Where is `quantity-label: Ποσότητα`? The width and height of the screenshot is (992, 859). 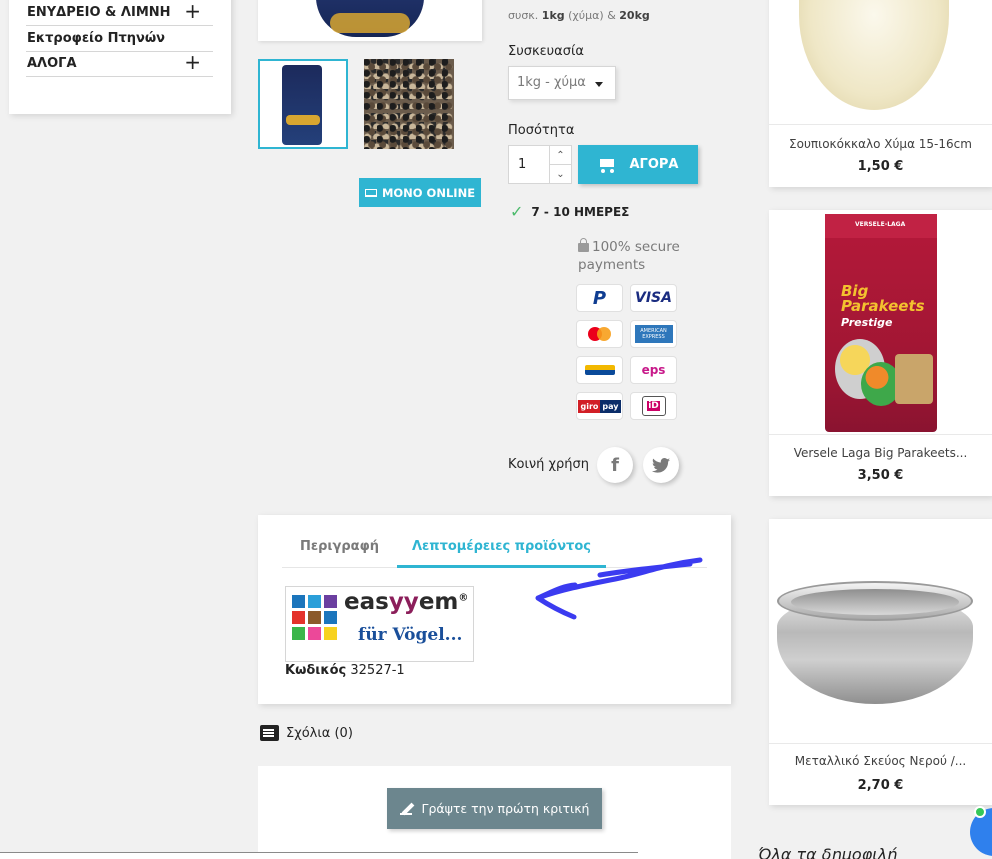
quantity-label: Ποσότητα is located at coordinates (541, 130).